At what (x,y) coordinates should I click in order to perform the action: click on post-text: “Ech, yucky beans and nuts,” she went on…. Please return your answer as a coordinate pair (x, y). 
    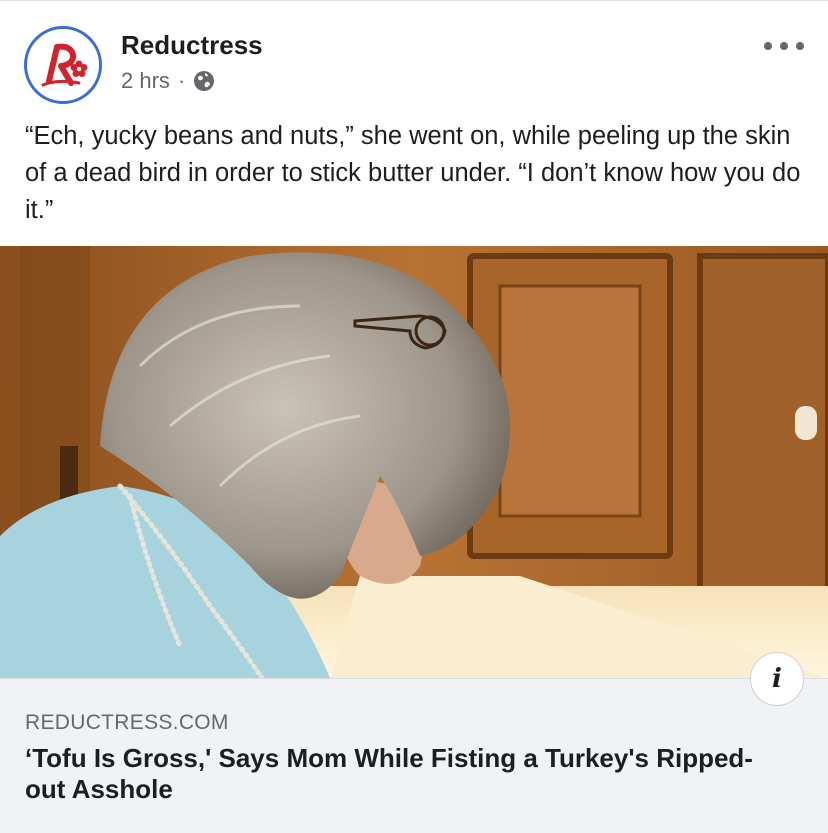
    Looking at the image, I should click on (413, 173).